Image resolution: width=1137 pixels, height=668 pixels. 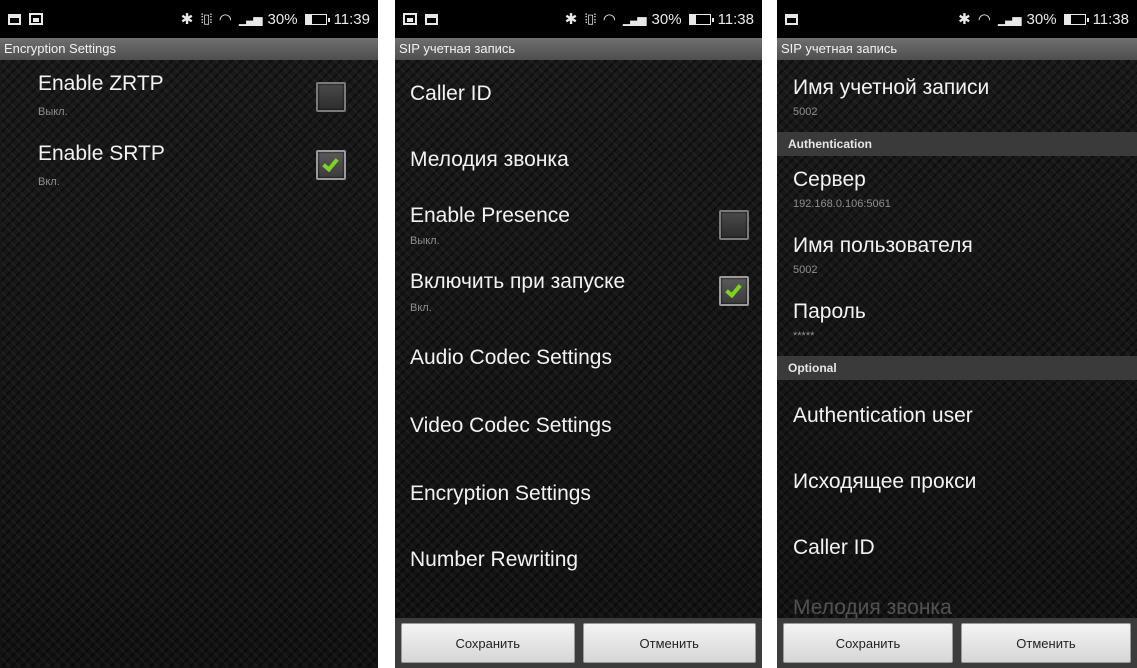 I want to click on pref-title: Исходящее прокси, so click(x=885, y=481).